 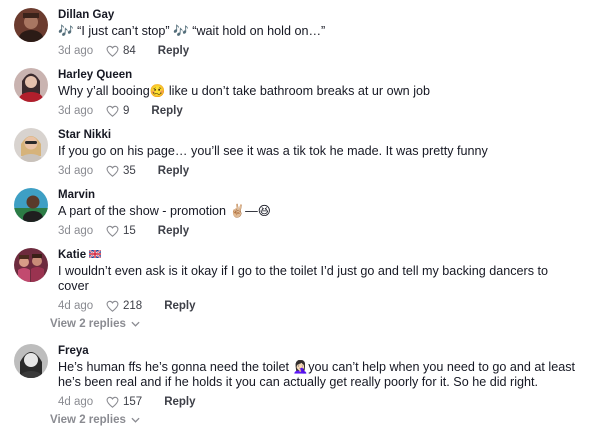 I want to click on like-count: 84, so click(x=129, y=51).